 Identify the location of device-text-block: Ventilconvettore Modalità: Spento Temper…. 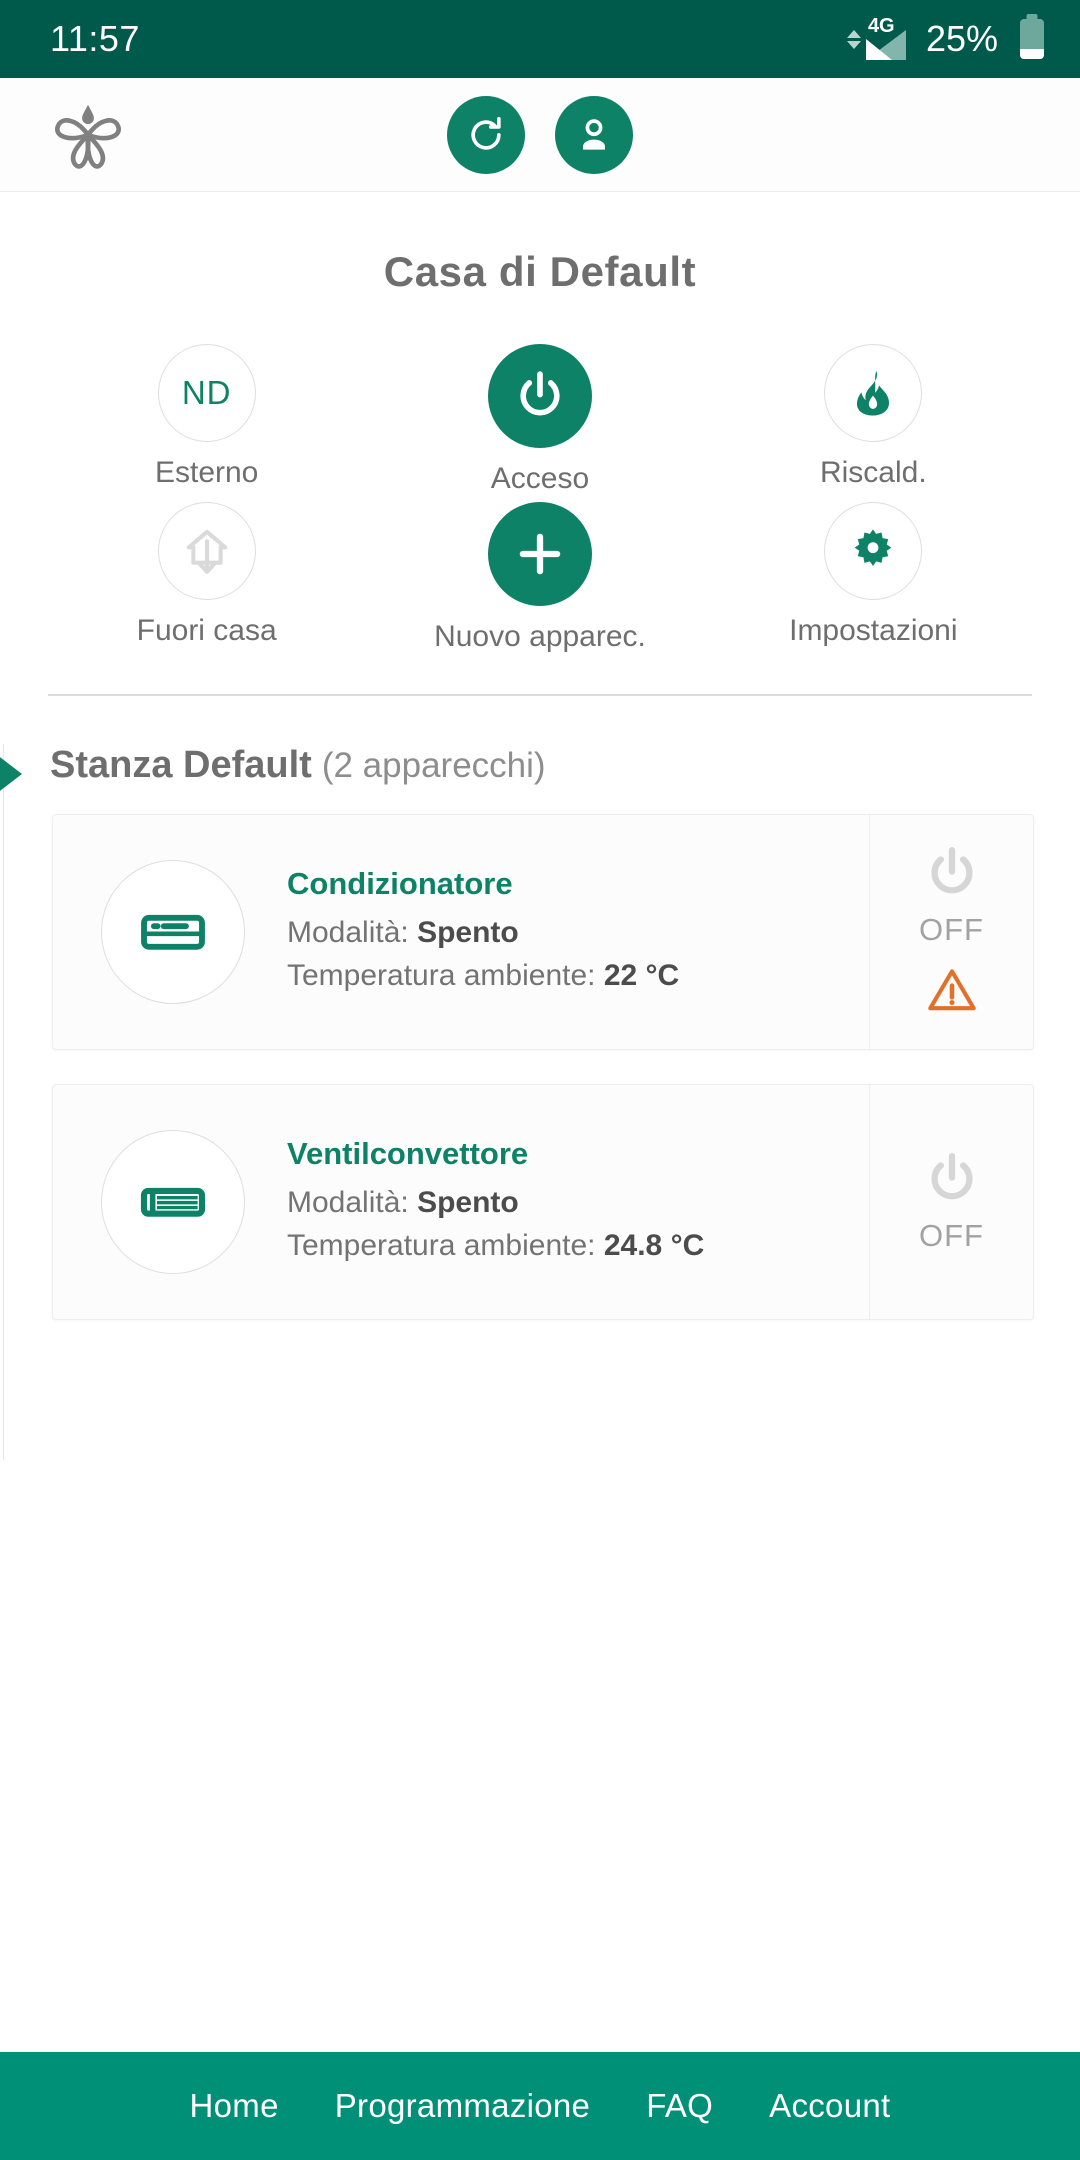
(495, 1201).